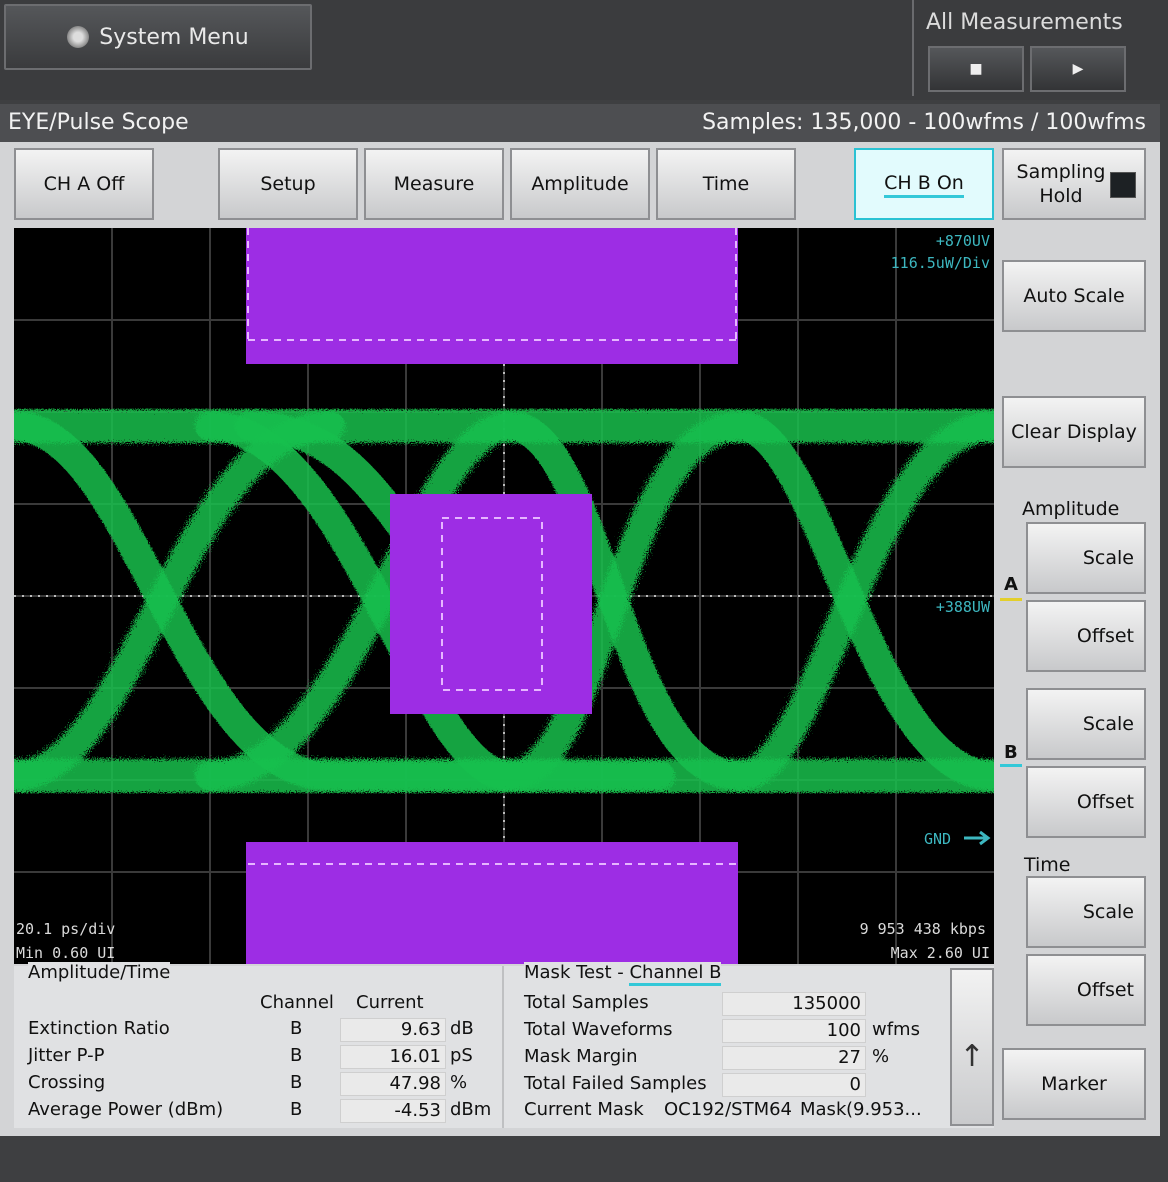 The image size is (1168, 1182). I want to click on bottom-mask-region, so click(492, 903).